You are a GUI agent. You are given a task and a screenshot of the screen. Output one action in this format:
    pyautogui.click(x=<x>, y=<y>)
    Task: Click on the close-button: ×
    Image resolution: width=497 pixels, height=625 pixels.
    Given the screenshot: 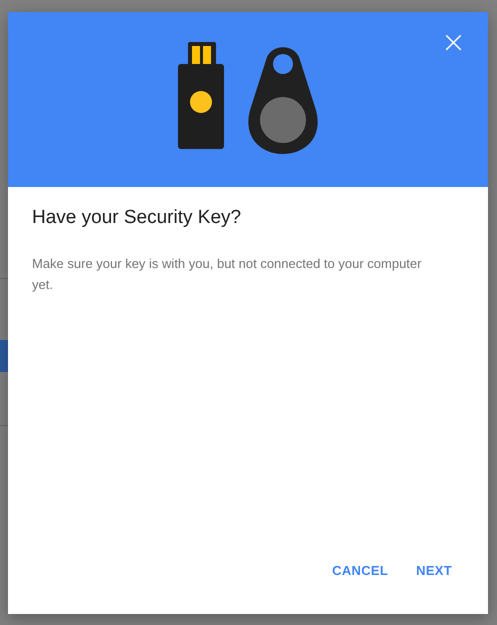 What is the action you would take?
    pyautogui.click(x=453, y=43)
    